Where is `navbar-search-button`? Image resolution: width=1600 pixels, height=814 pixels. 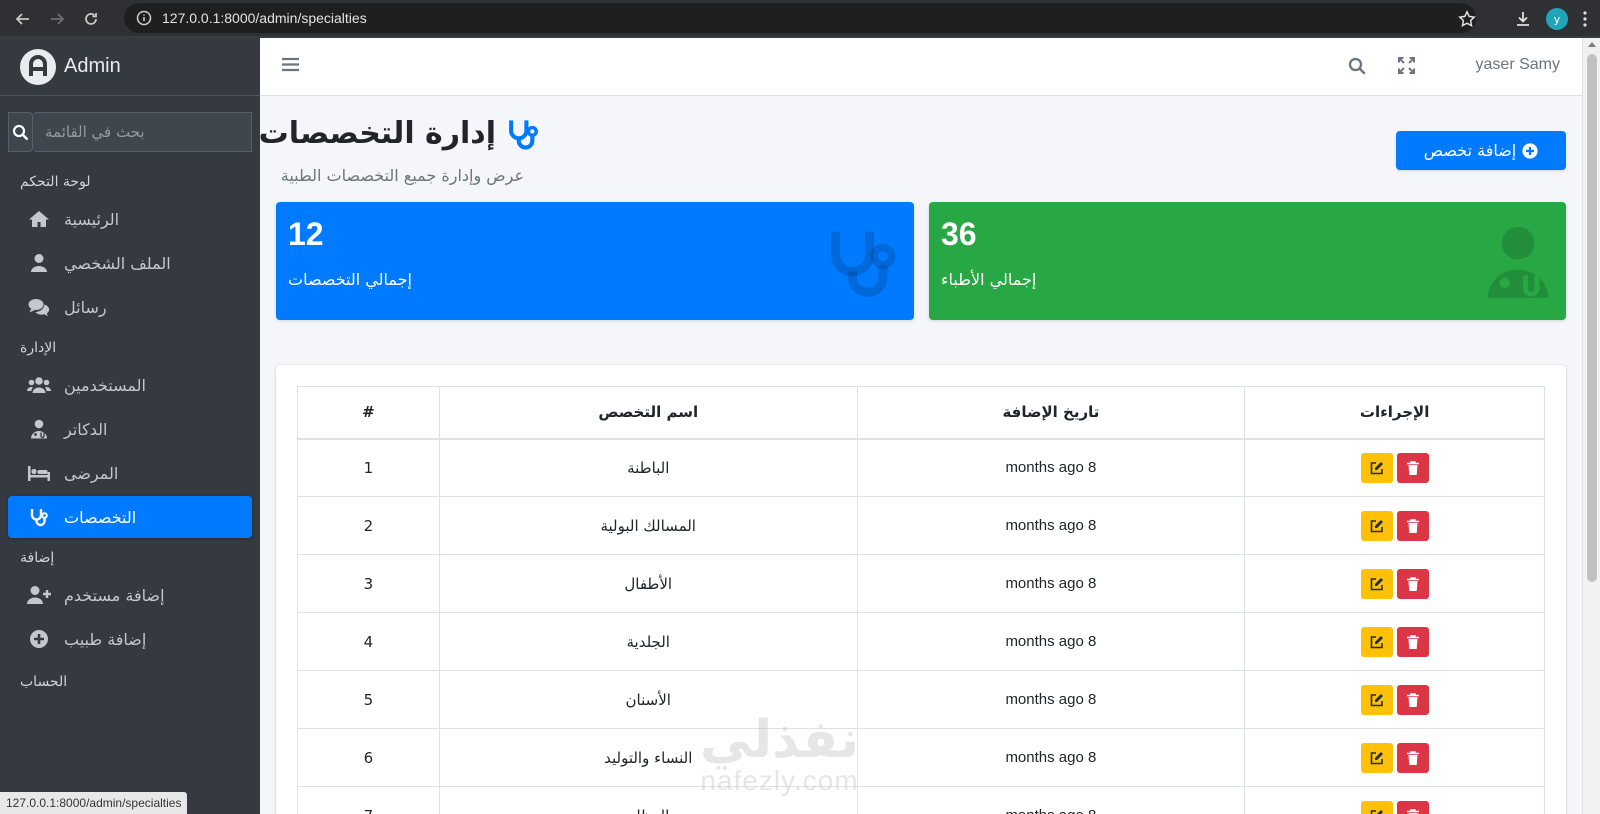
navbar-search-button is located at coordinates (1357, 66).